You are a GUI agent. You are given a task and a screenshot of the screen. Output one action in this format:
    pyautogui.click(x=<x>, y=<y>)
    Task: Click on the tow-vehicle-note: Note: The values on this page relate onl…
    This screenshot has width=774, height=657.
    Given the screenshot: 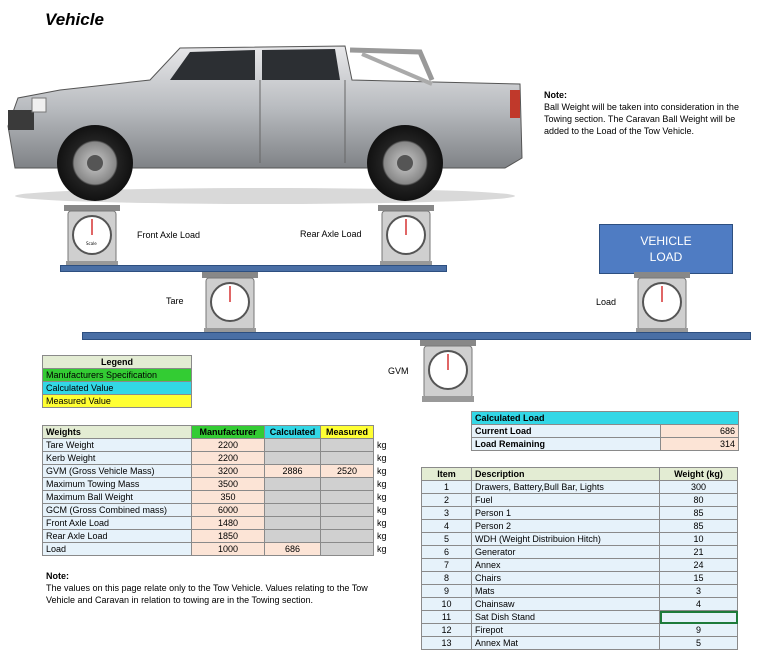 What is the action you would take?
    pyautogui.click(x=218, y=588)
    